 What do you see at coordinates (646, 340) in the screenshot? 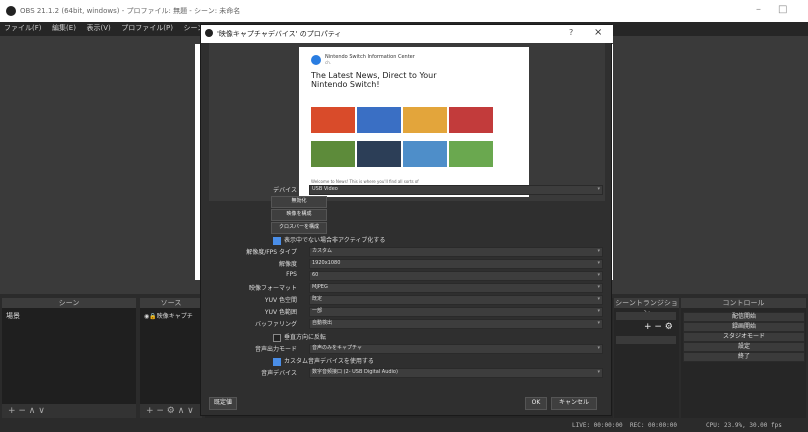
I see `transition-duration` at bounding box center [646, 340].